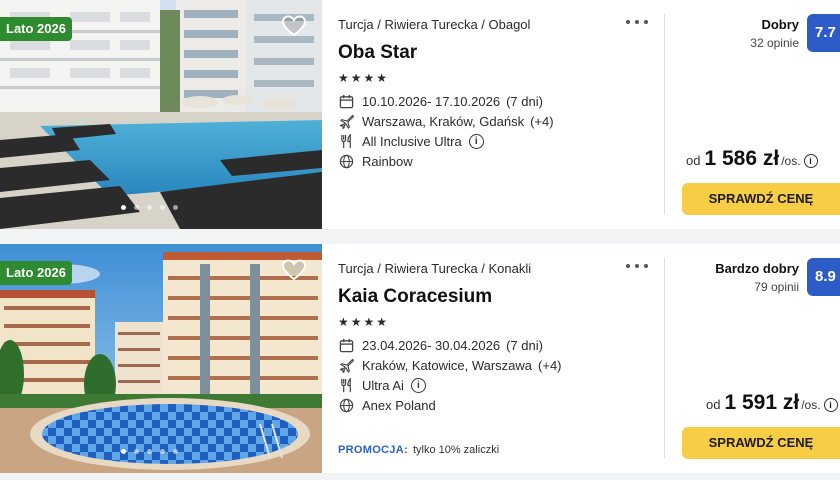  I want to click on board-row: Ultra Ai i, so click(382, 385).